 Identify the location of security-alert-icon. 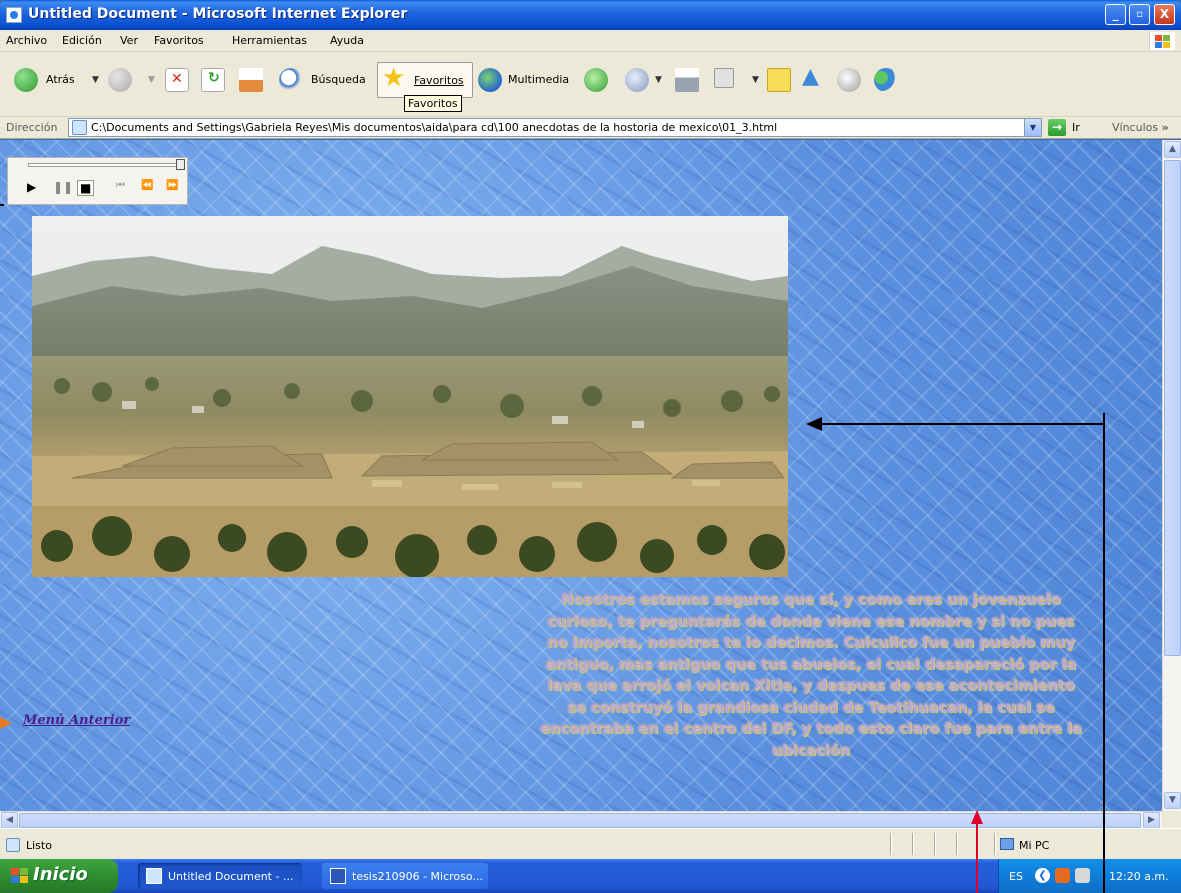
(1082, 875).